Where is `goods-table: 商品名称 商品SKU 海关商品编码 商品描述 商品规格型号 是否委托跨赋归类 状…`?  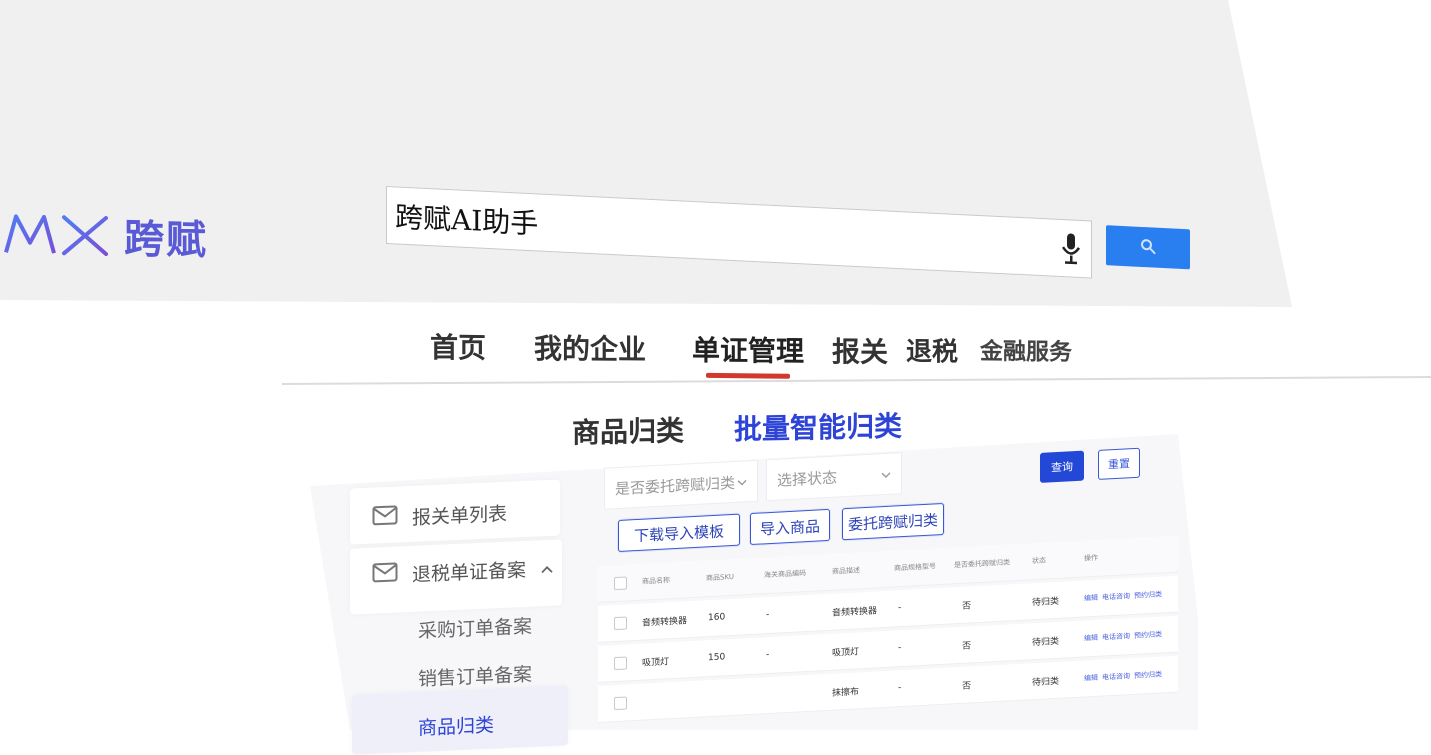
goods-table: 商品名称 商品SKU 海关商品编码 商品描述 商品规格型号 是否委托跨赋归类 状… is located at coordinates (888, 633).